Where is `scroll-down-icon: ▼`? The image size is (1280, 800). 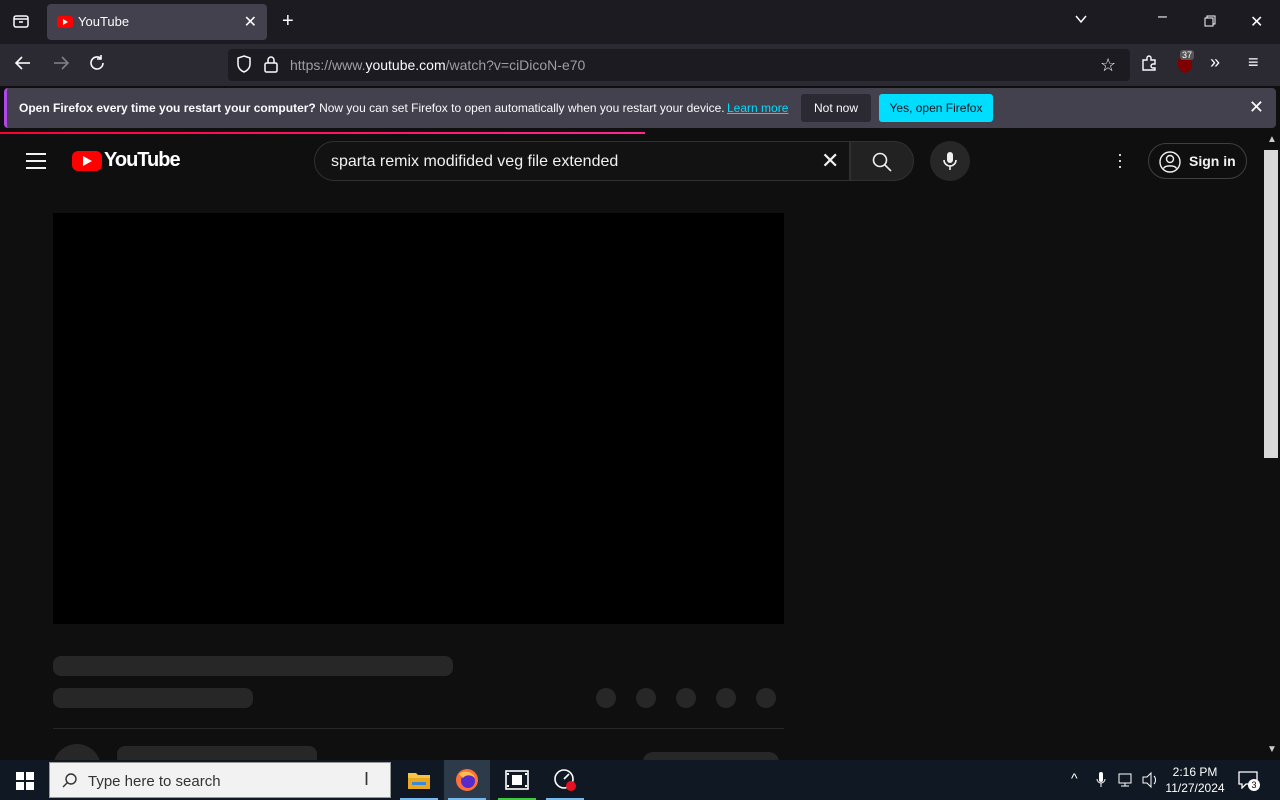
scroll-down-icon: ▼ is located at coordinates (1272, 749).